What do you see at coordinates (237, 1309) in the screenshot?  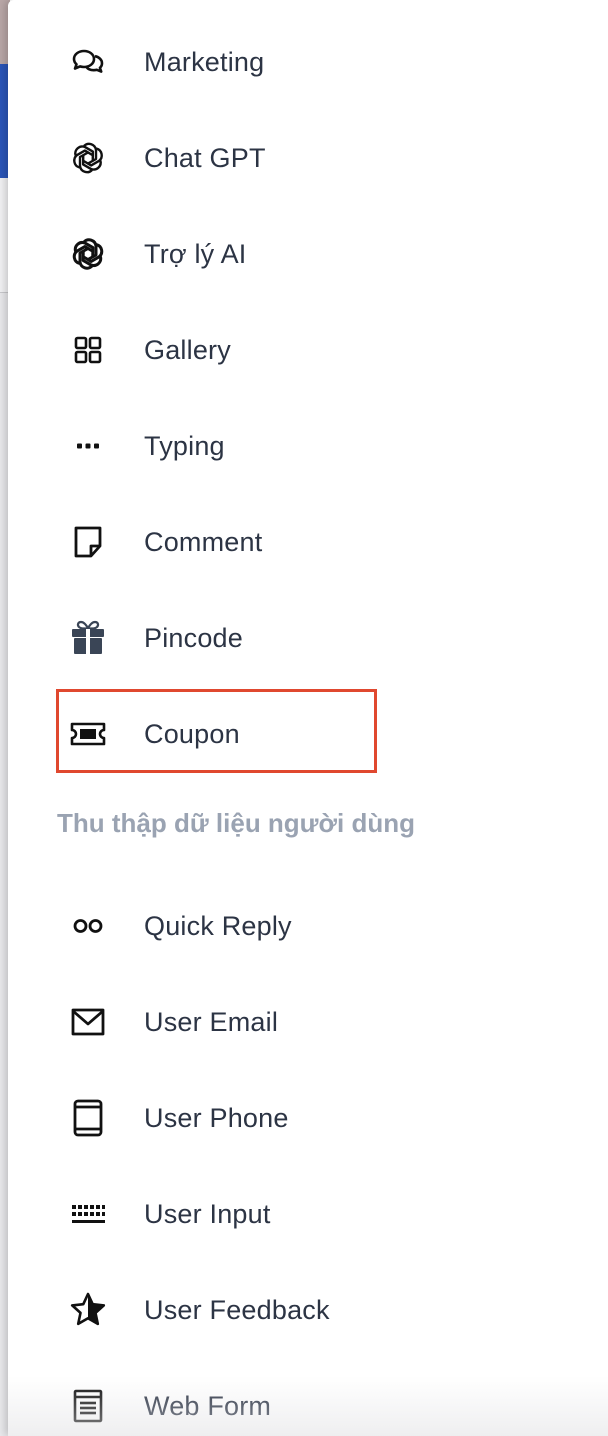 I see `menu-item-label: User Feedback` at bounding box center [237, 1309].